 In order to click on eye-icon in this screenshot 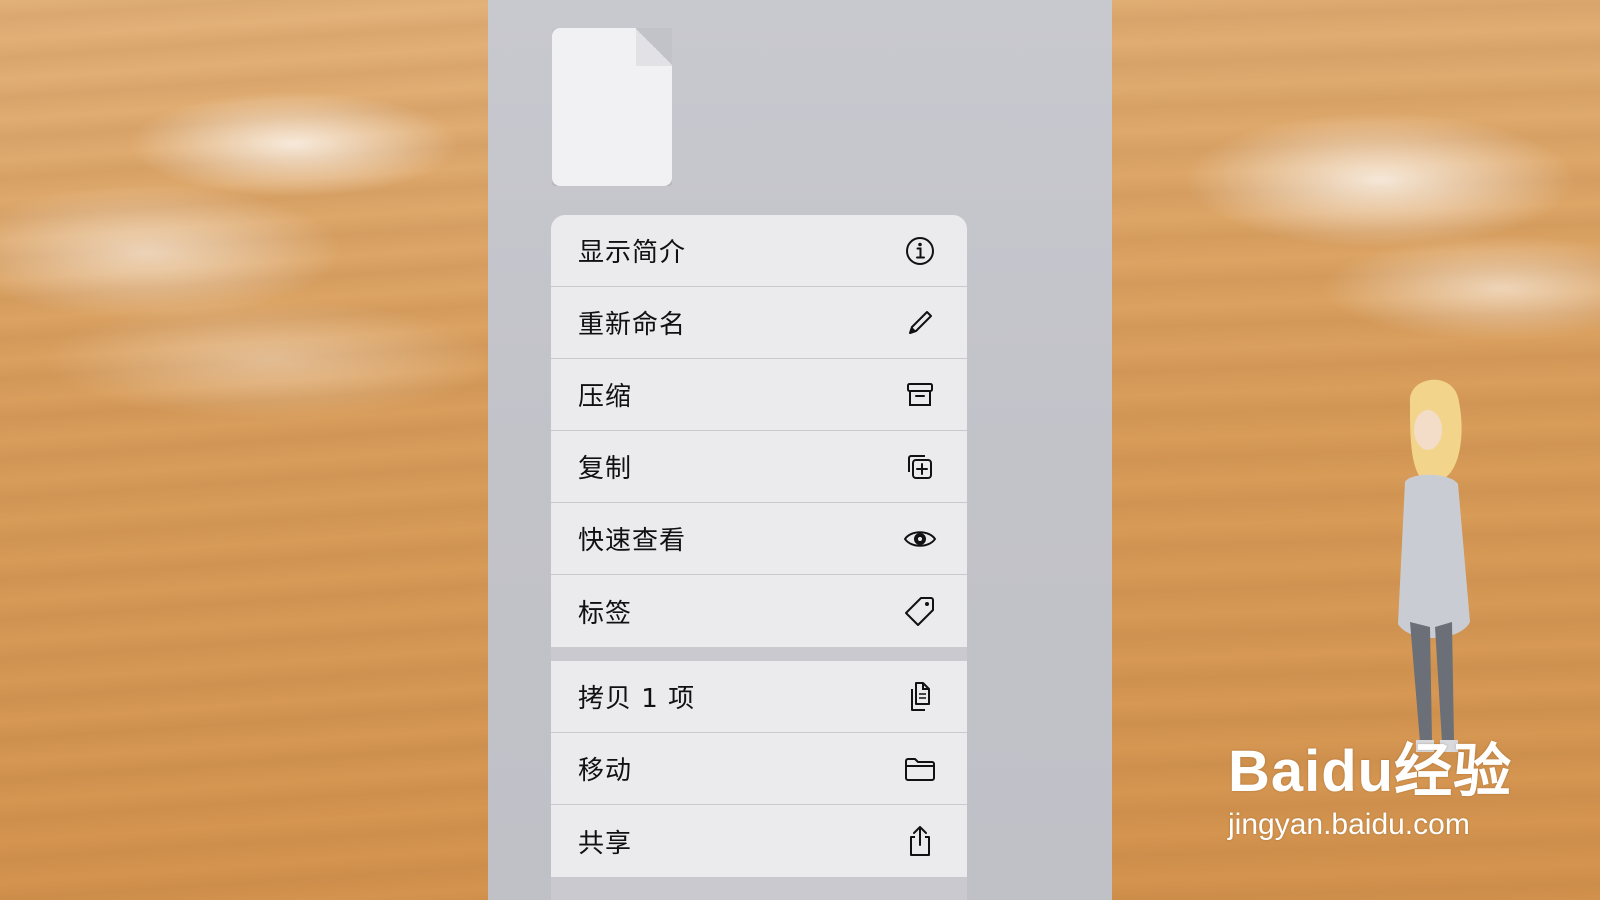, I will do `click(920, 539)`.